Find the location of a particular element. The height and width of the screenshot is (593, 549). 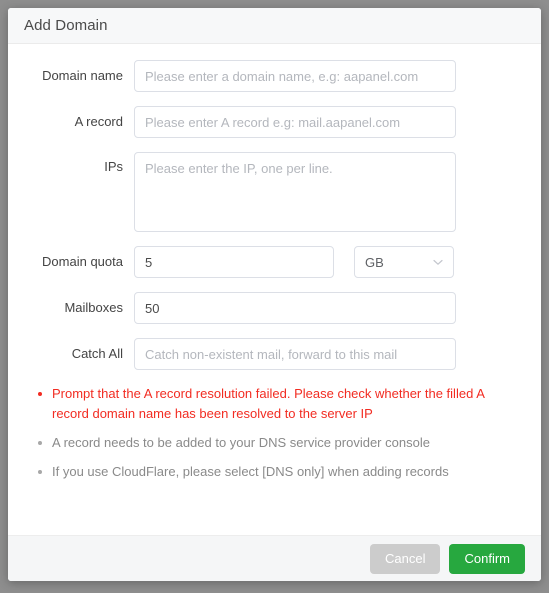

chevron-down-icon is located at coordinates (438, 262).